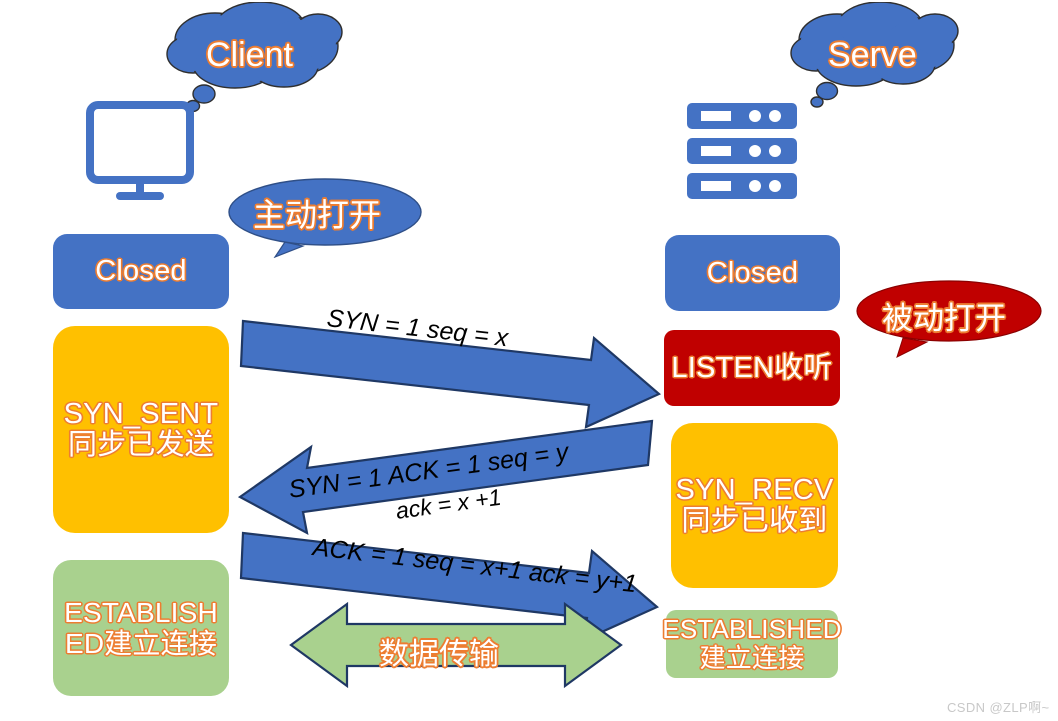 This screenshot has width=1058, height=721. Describe the element at coordinates (456, 645) in the screenshot. I see `arrow-data-transfer` at that location.